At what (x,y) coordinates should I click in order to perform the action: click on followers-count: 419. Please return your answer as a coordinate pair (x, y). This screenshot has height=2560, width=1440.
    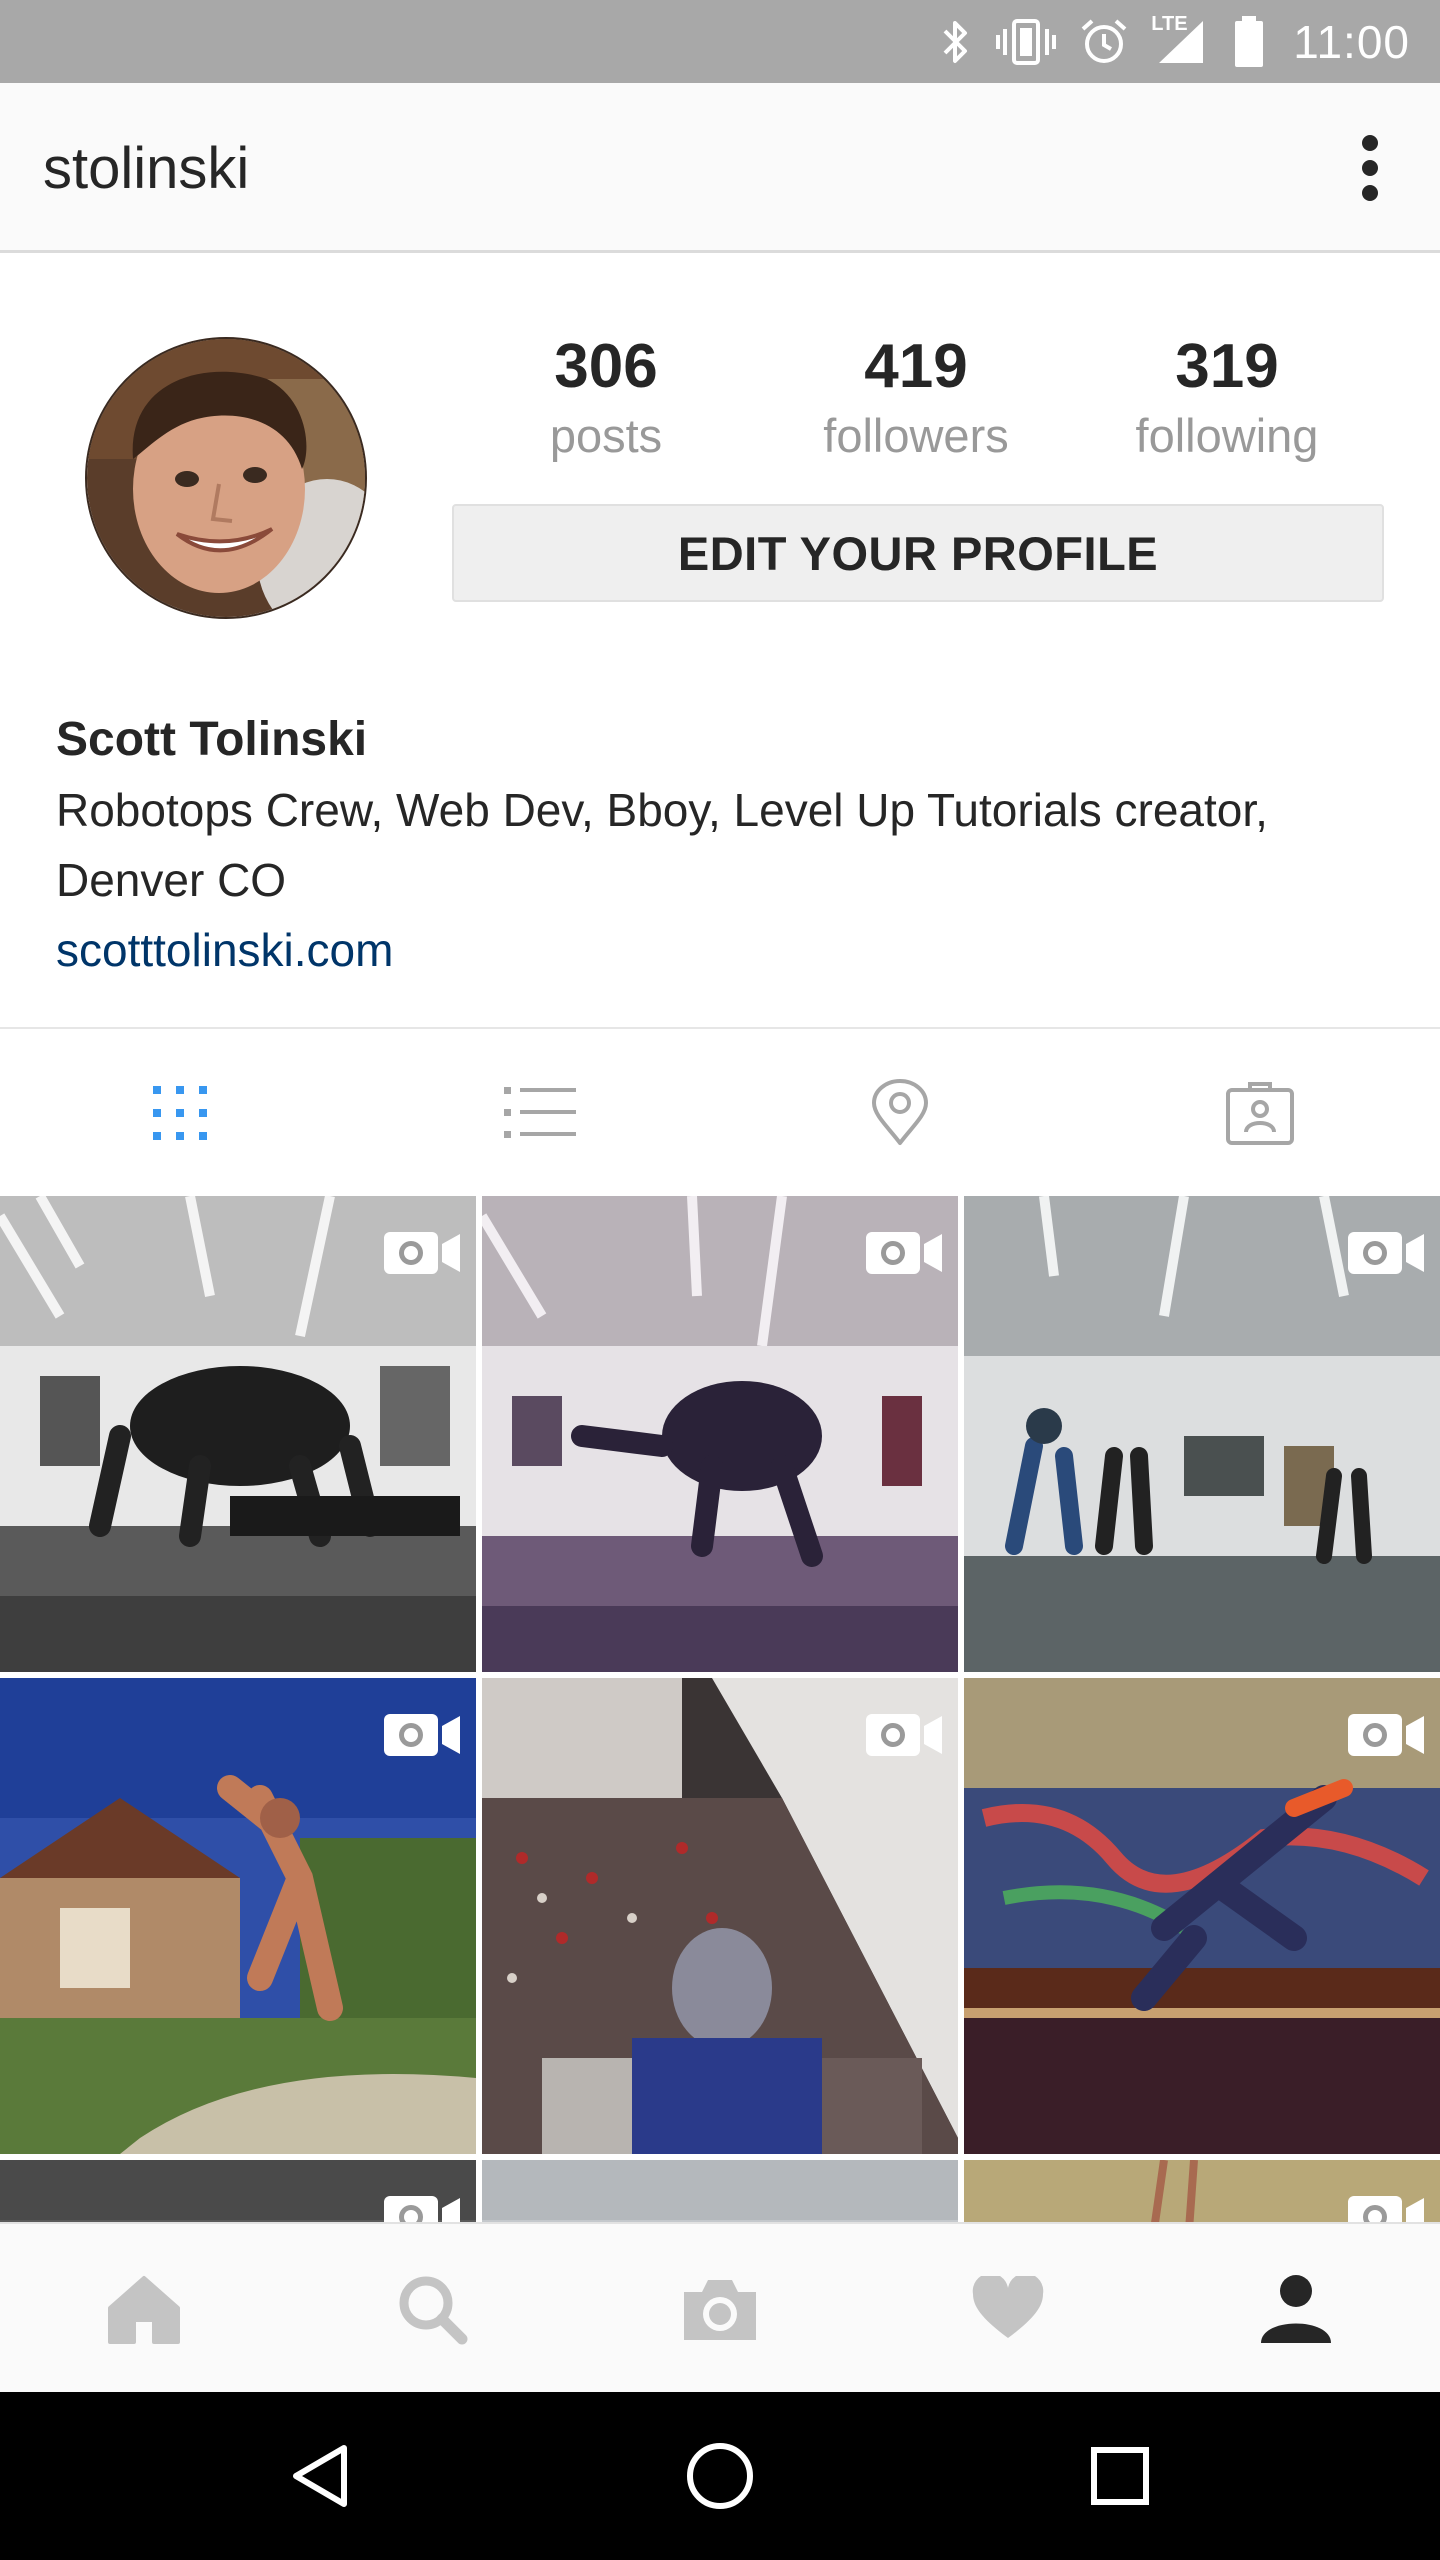
    Looking at the image, I should click on (916, 366).